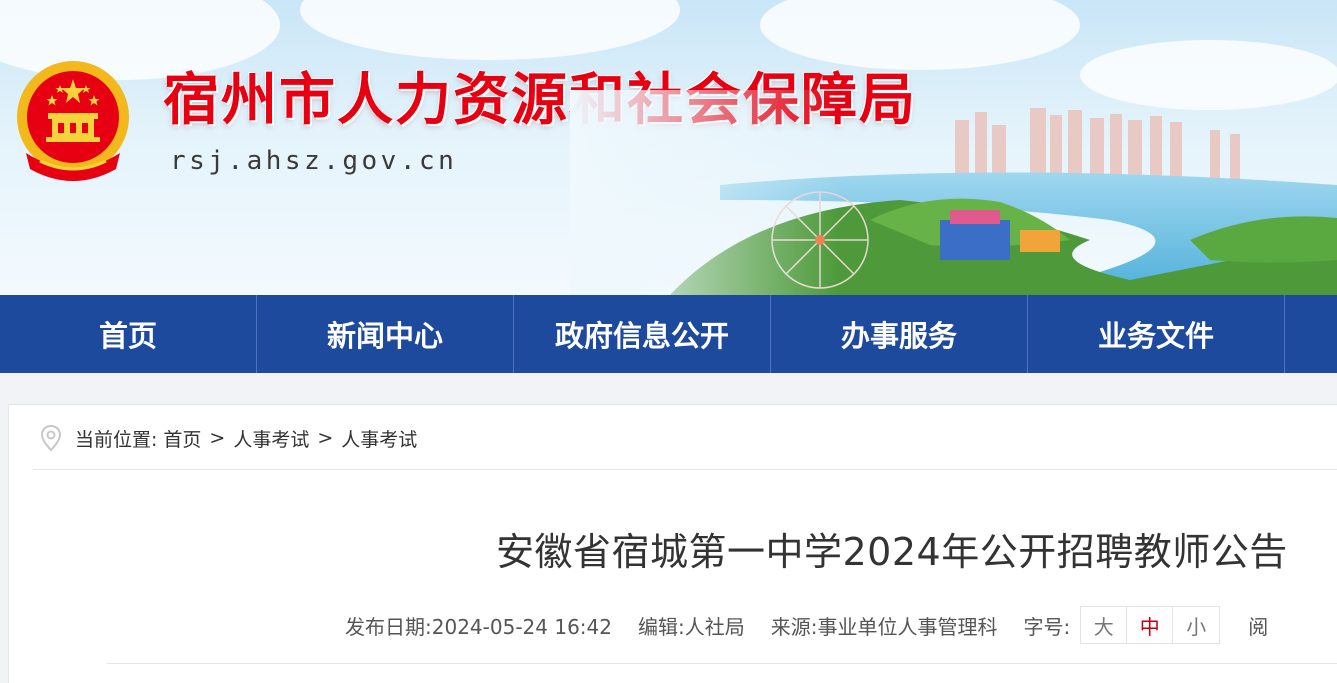 The image size is (1337, 683). Describe the element at coordinates (1104, 625) in the screenshot. I see `font-size-large-button: 大` at that location.